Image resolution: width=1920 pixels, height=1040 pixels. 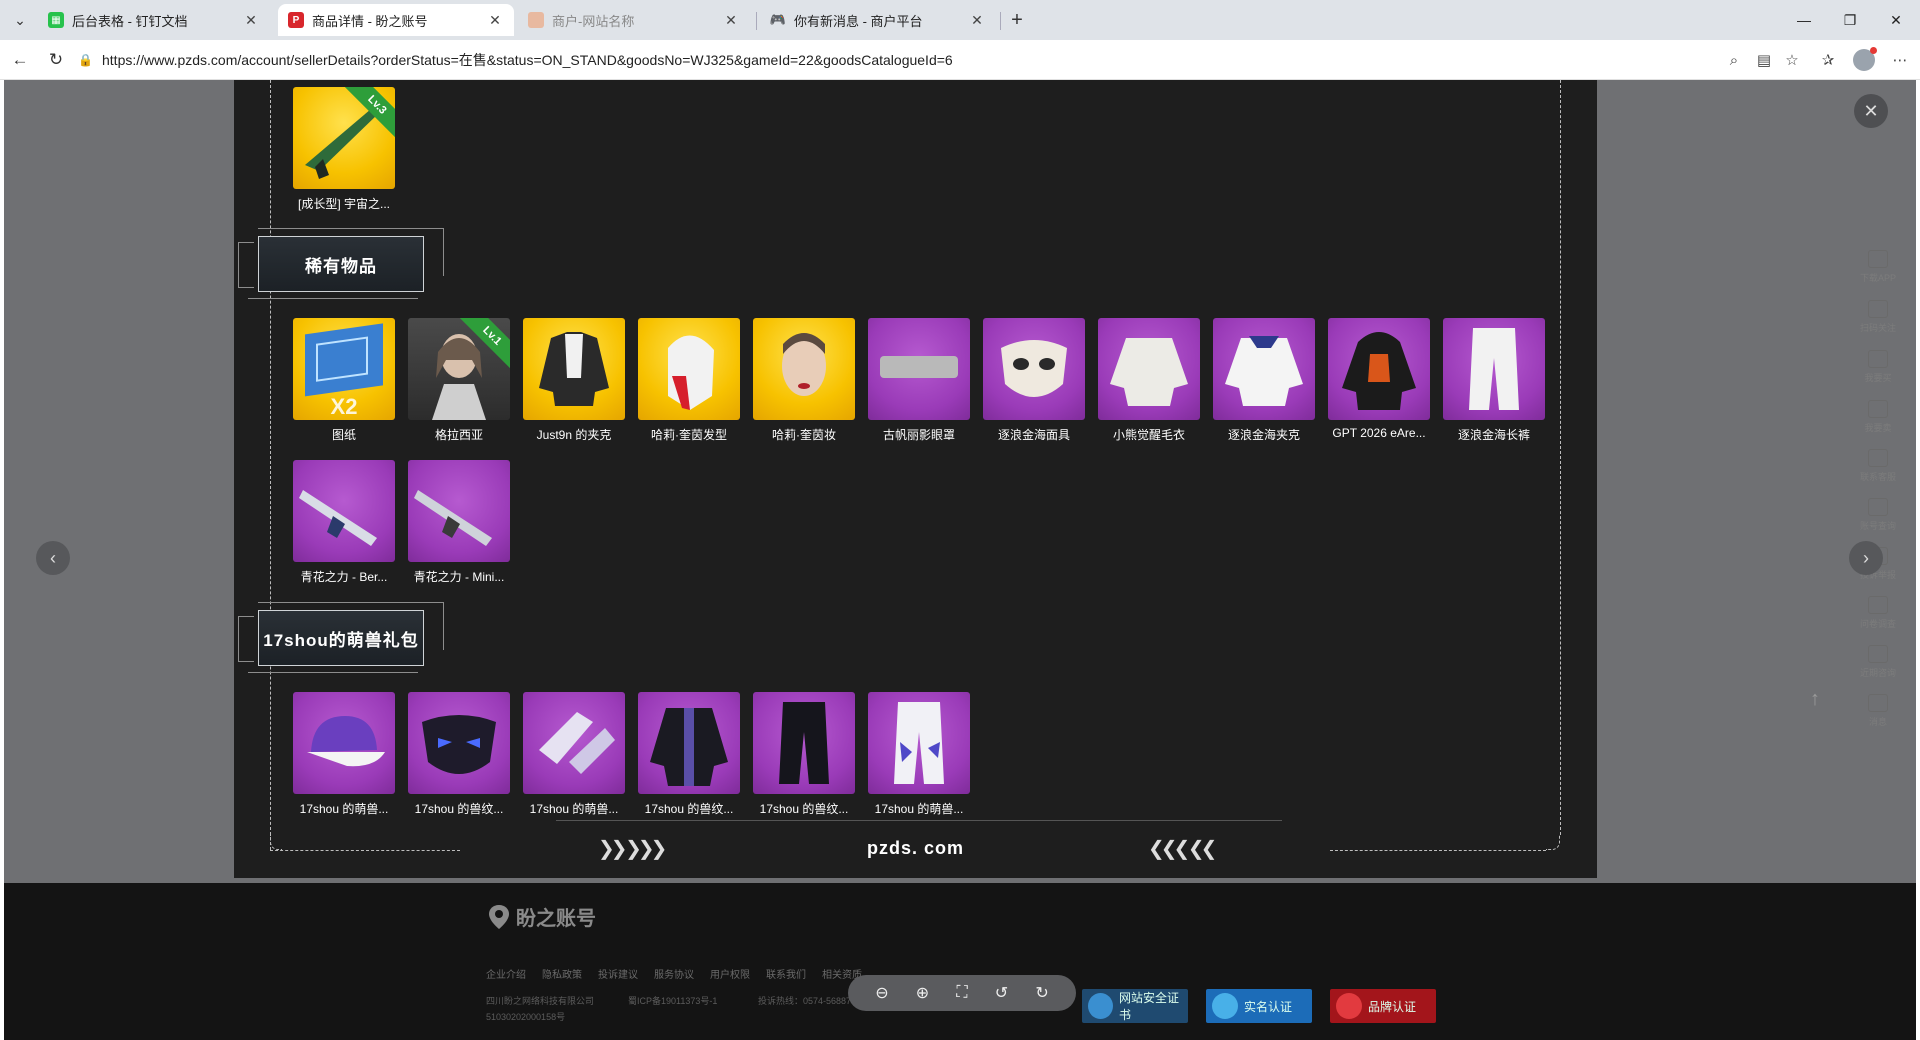 What do you see at coordinates (56, 60) in the screenshot?
I see `reload-icon: ↻` at bounding box center [56, 60].